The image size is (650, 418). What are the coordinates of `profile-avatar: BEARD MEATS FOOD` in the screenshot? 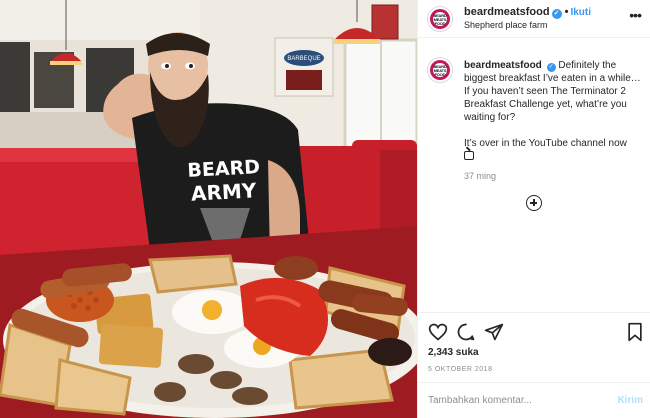 It's located at (440, 19).